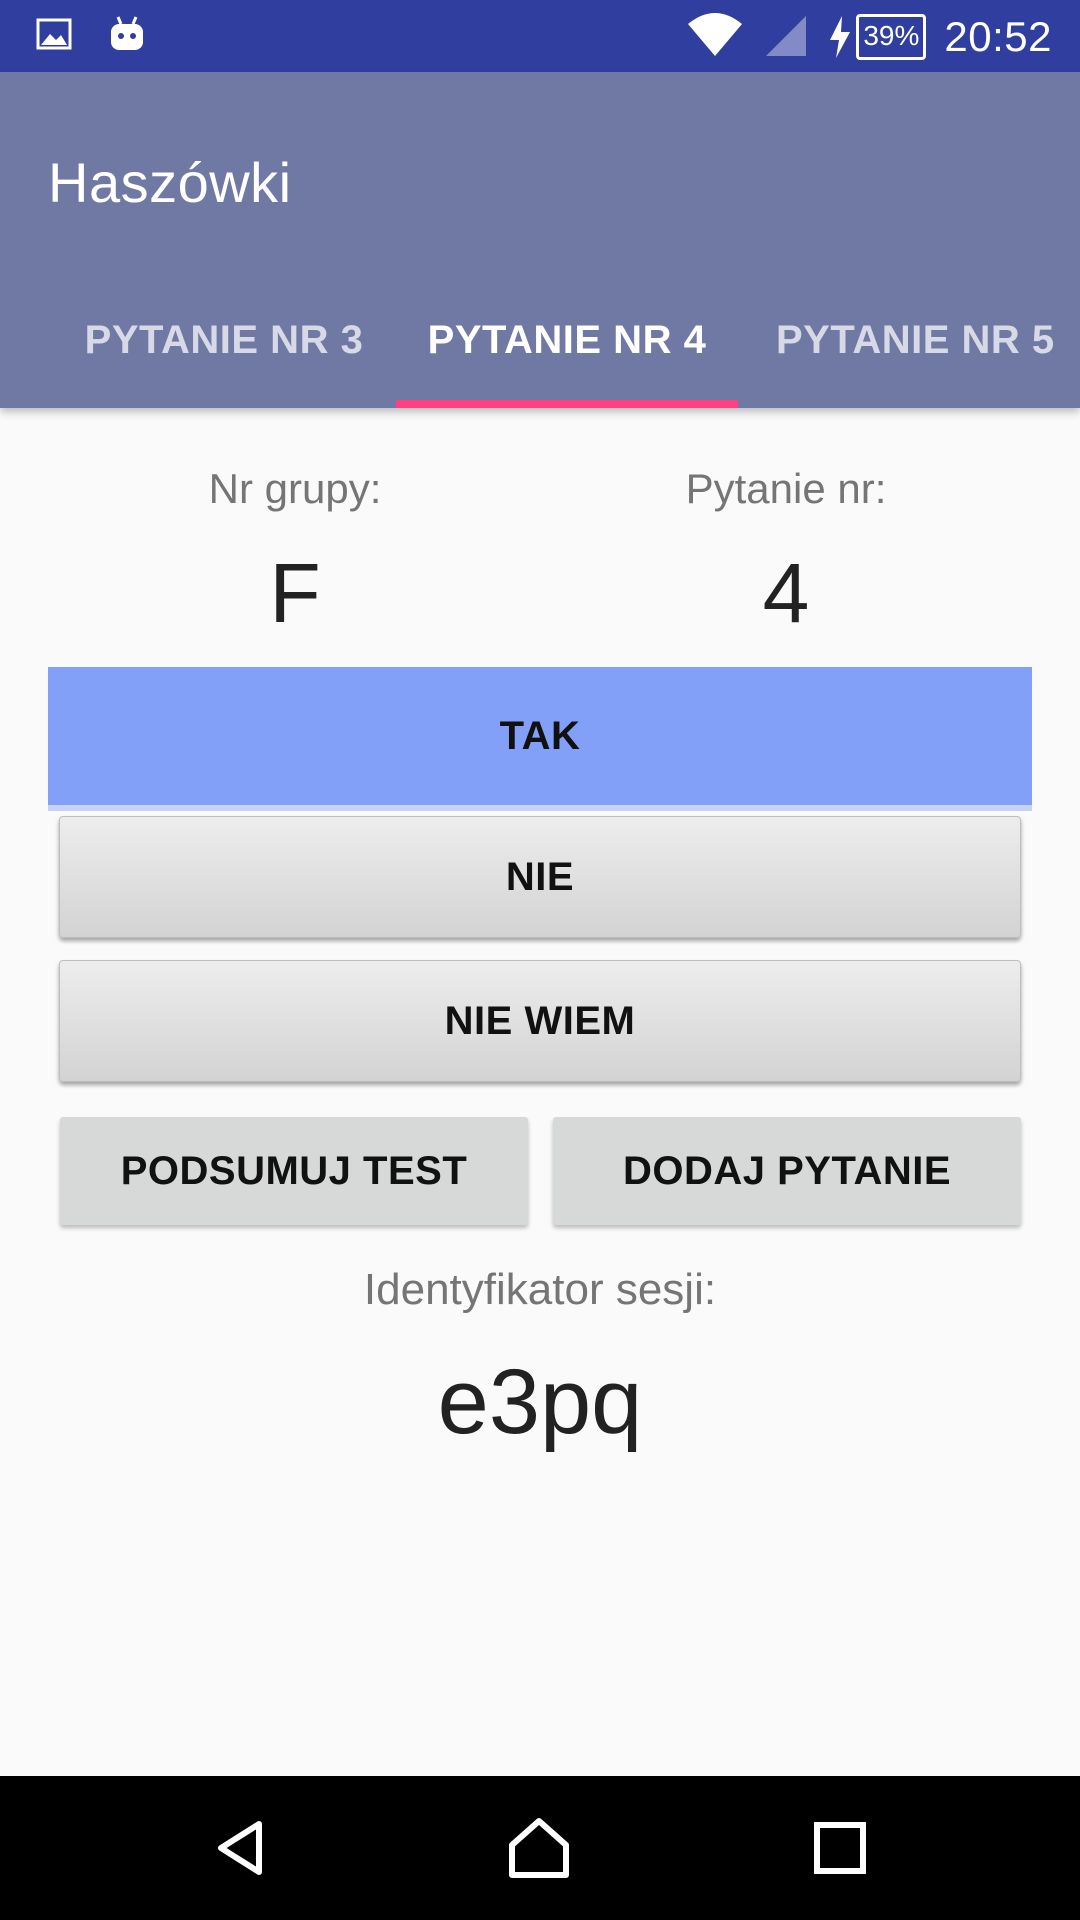  What do you see at coordinates (540, 877) in the screenshot?
I see `answer-no-button: NIE` at bounding box center [540, 877].